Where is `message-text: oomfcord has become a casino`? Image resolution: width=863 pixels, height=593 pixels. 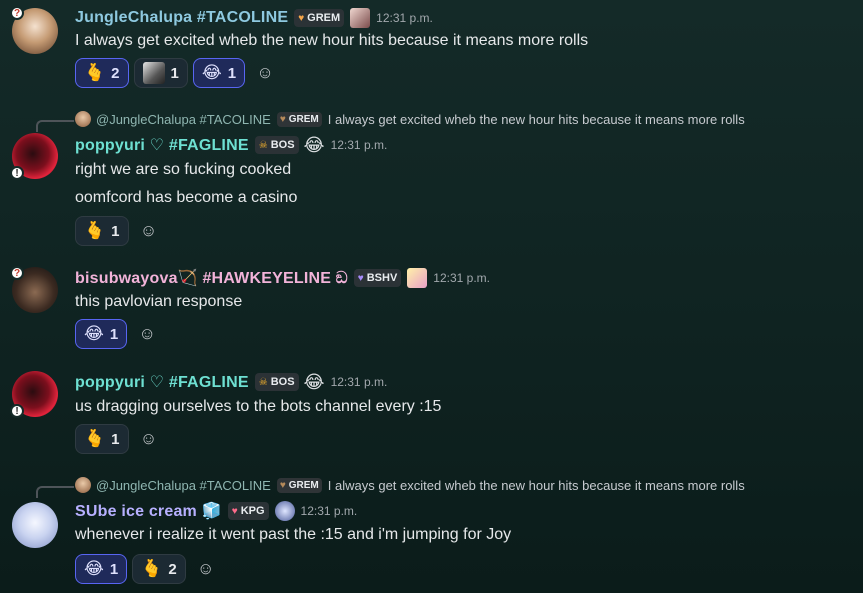
message-text: oomfcord has become a casino is located at coordinates (186, 197).